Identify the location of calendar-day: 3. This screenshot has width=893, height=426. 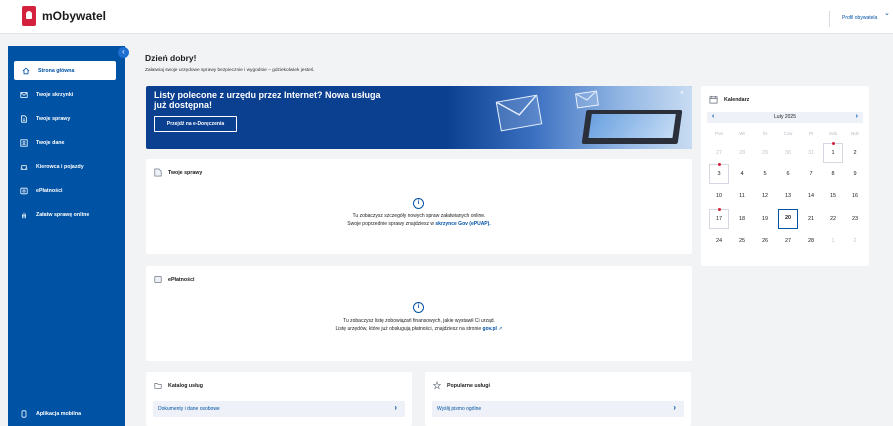
(719, 173).